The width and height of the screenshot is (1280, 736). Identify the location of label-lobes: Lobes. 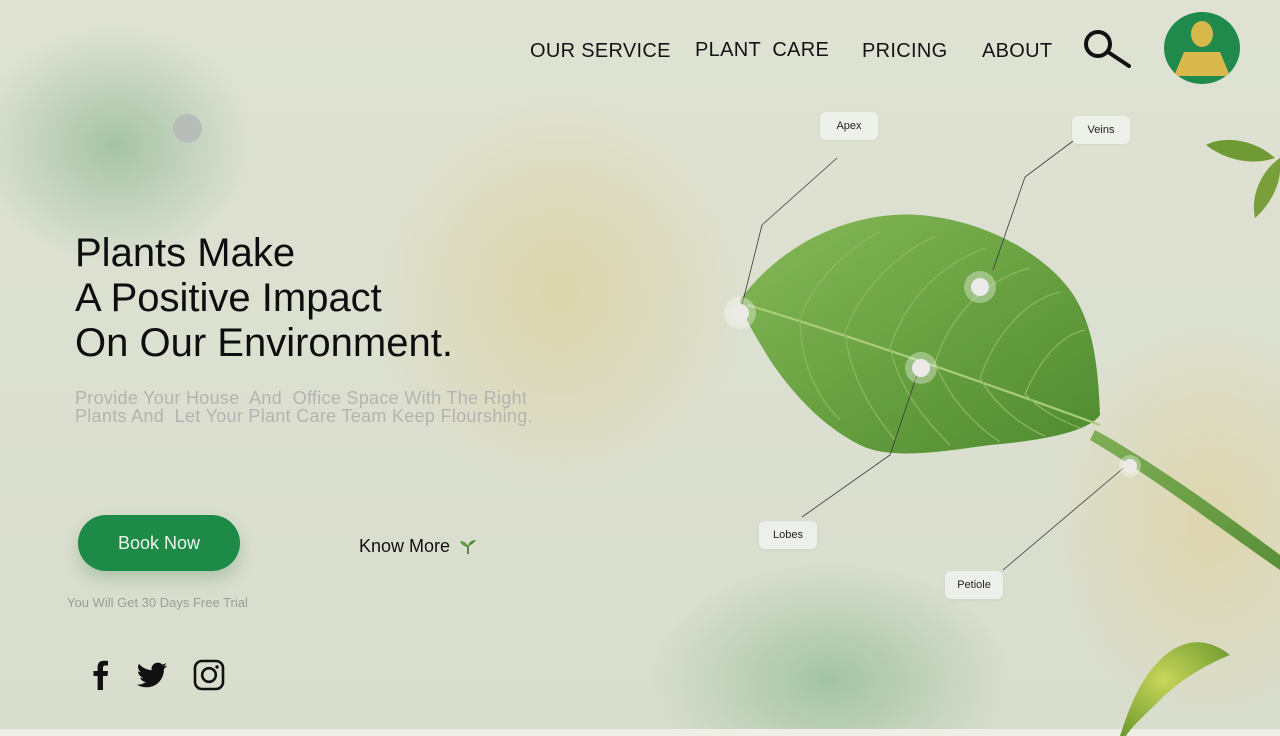
(788, 535).